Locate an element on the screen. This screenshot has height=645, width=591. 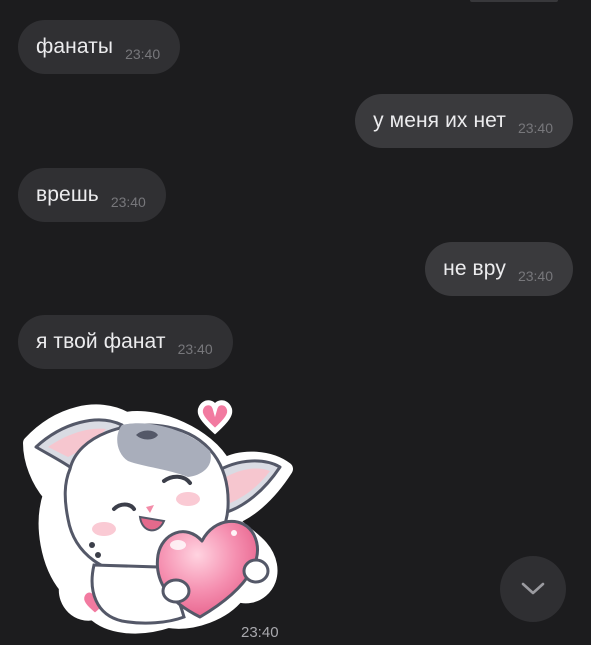
message-bubble-outgoing: у меня их нет 23:40 is located at coordinates (464, 121).